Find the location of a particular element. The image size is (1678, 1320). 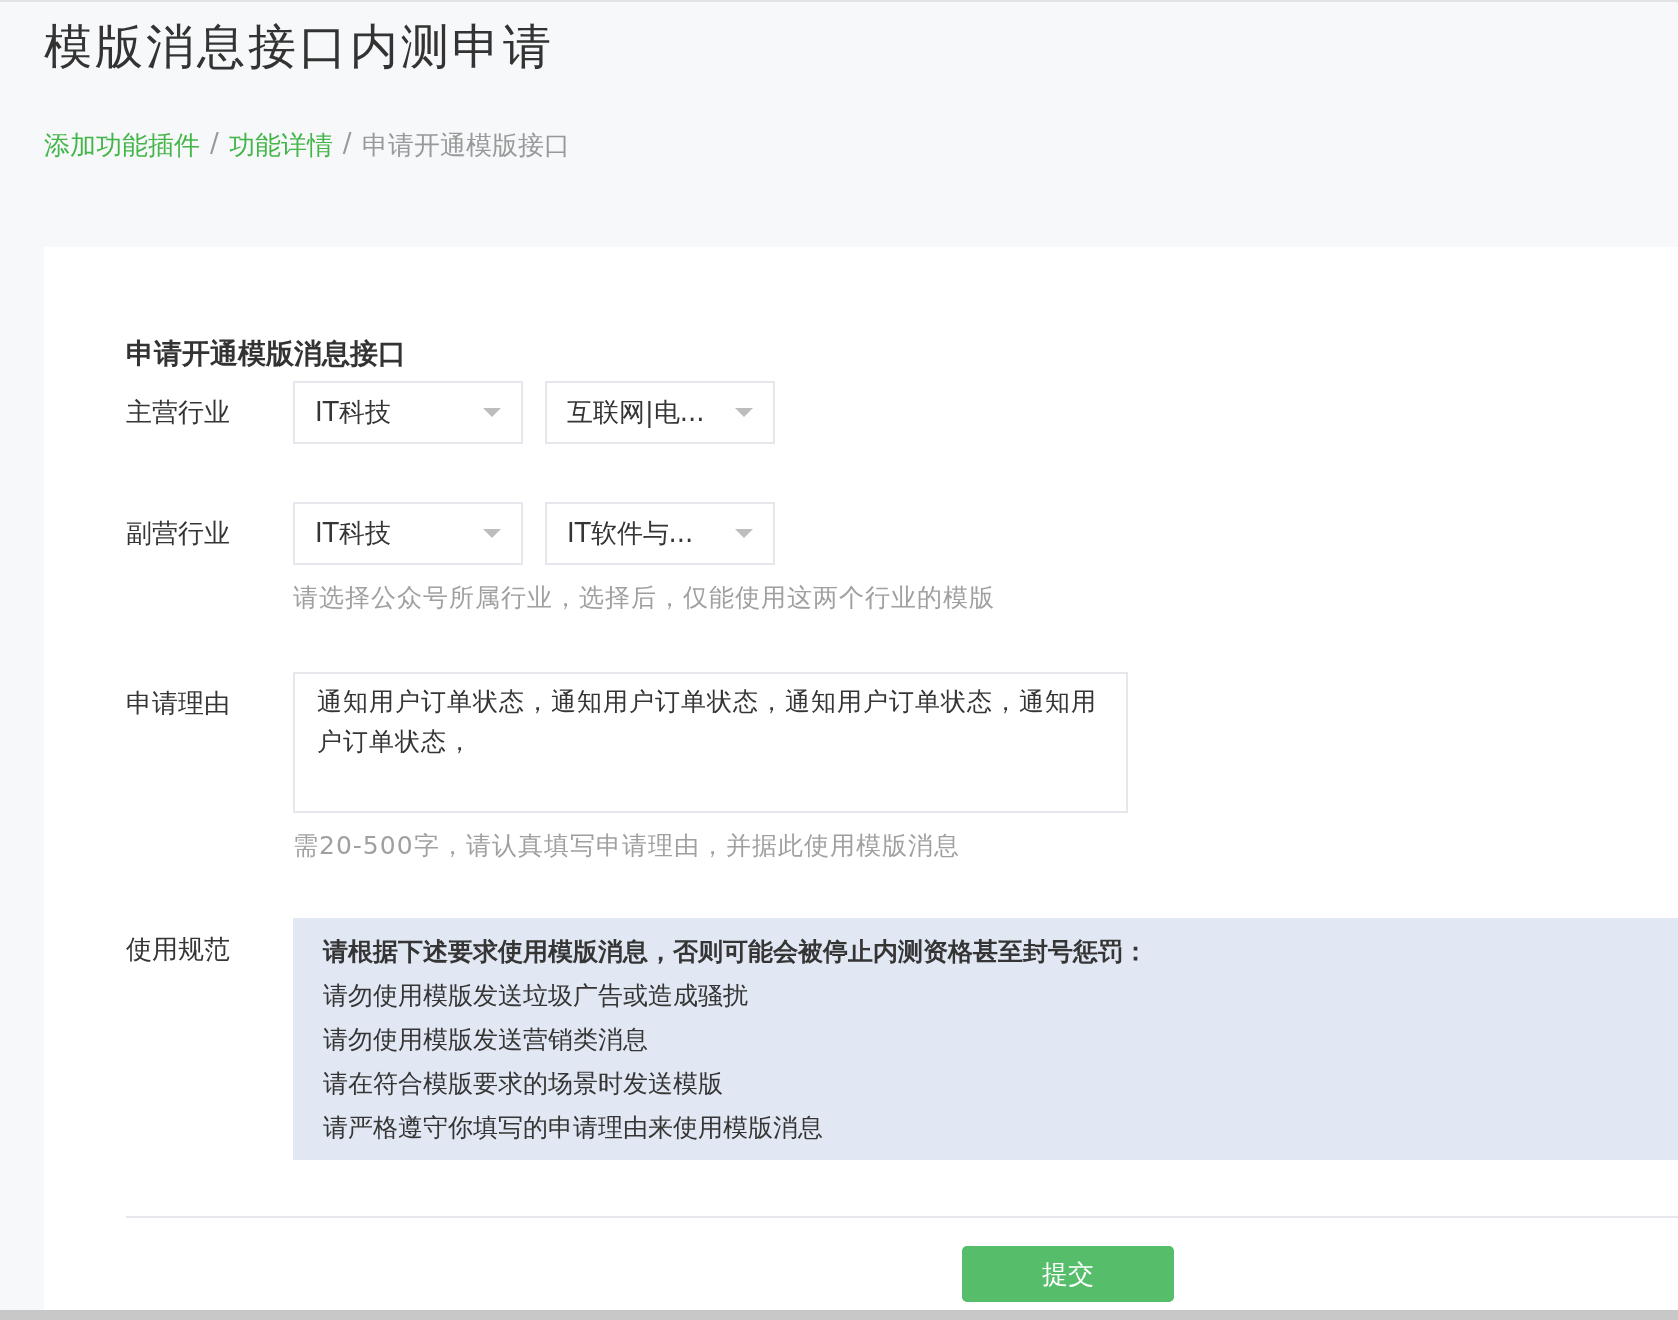

breadcrumb-current: 申请开通模版接口 is located at coordinates (465, 145).